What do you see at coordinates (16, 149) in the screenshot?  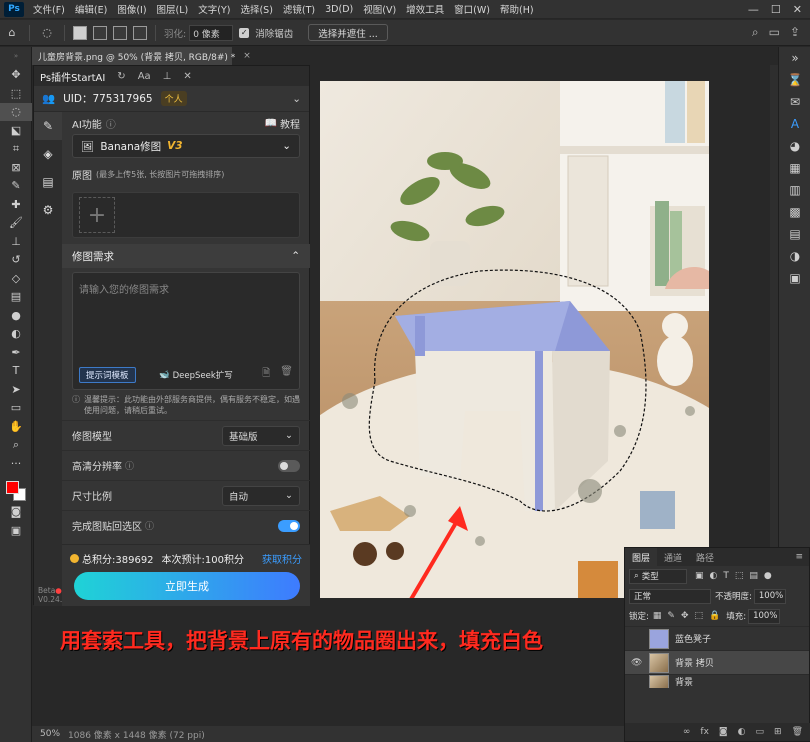 I see `crop-tool-icon: ⌗` at bounding box center [16, 149].